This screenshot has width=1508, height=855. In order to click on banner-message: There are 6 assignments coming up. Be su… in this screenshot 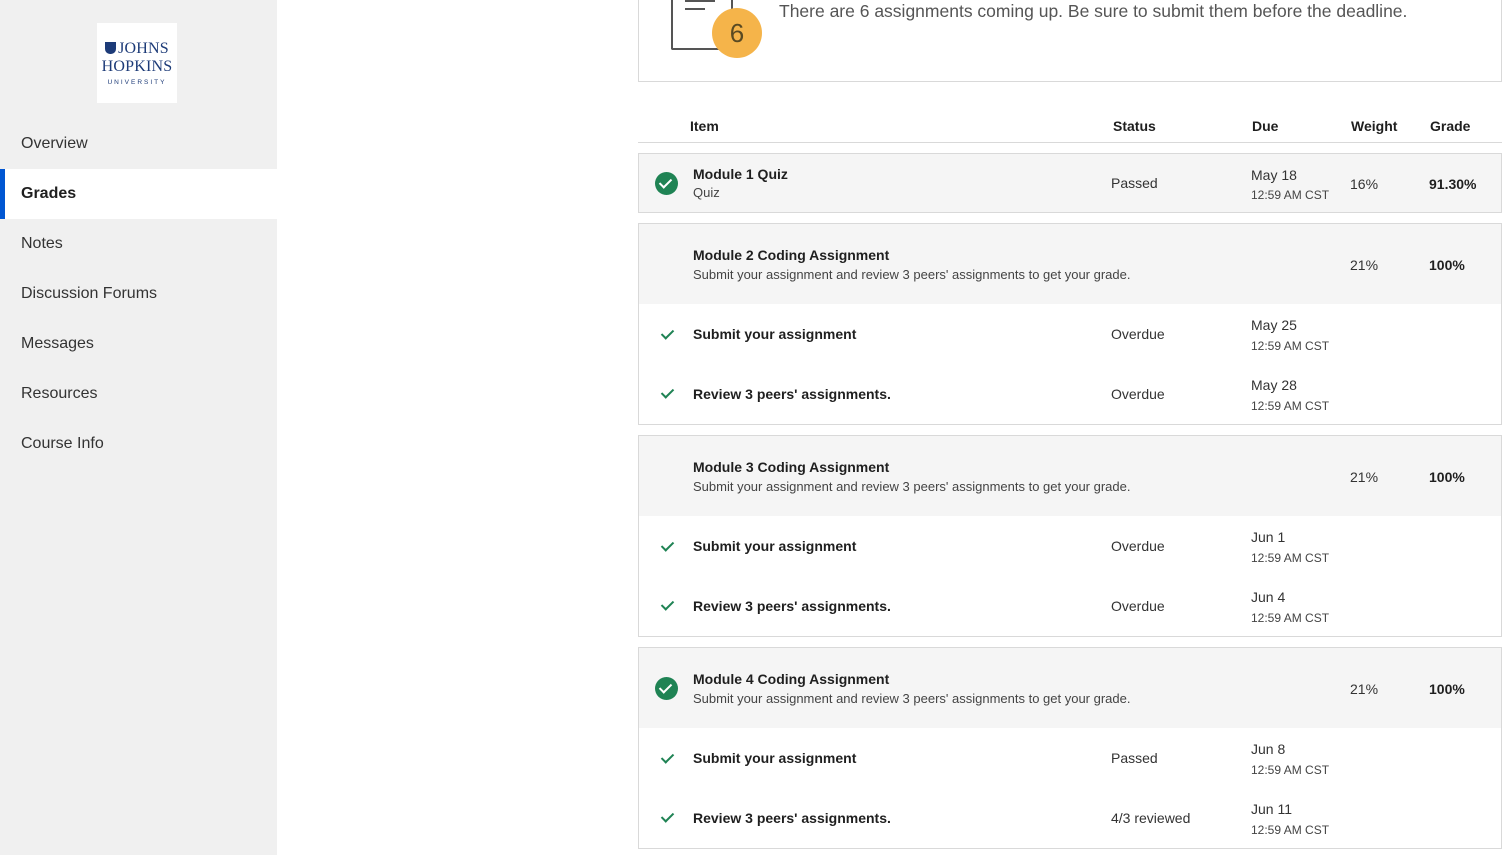, I will do `click(1093, 11)`.